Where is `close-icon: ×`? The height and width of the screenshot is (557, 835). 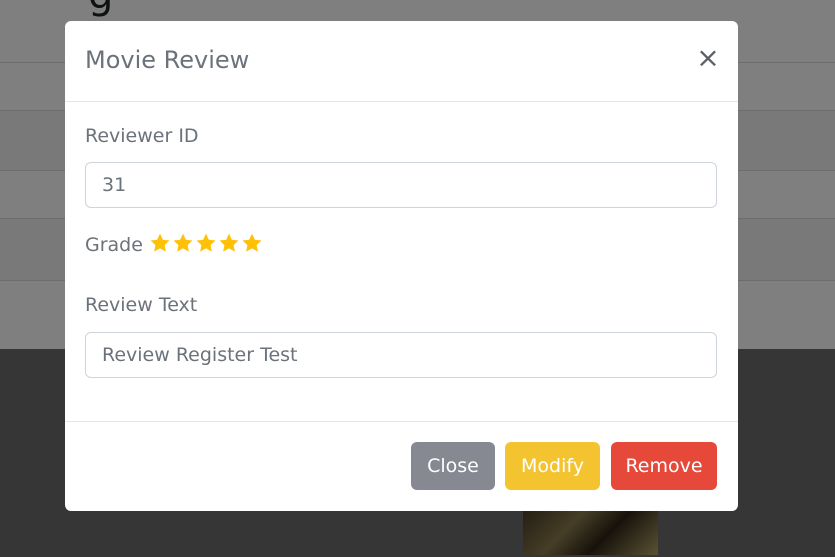
close-icon: × is located at coordinates (708, 58).